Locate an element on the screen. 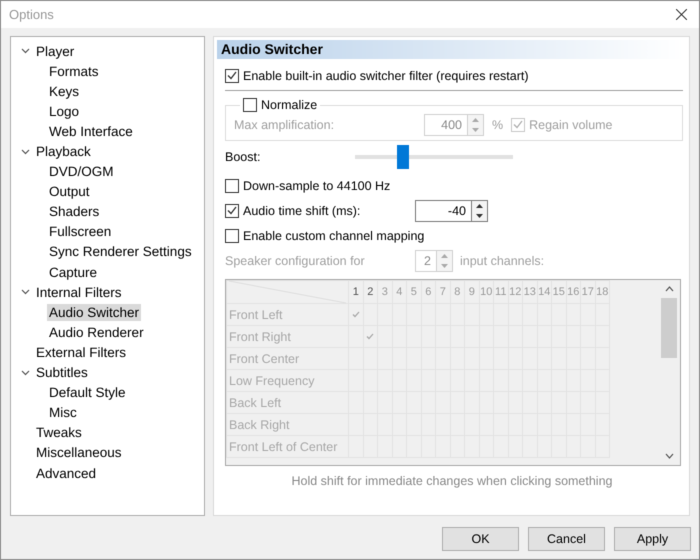  tree-item: Logo is located at coordinates (64, 111).